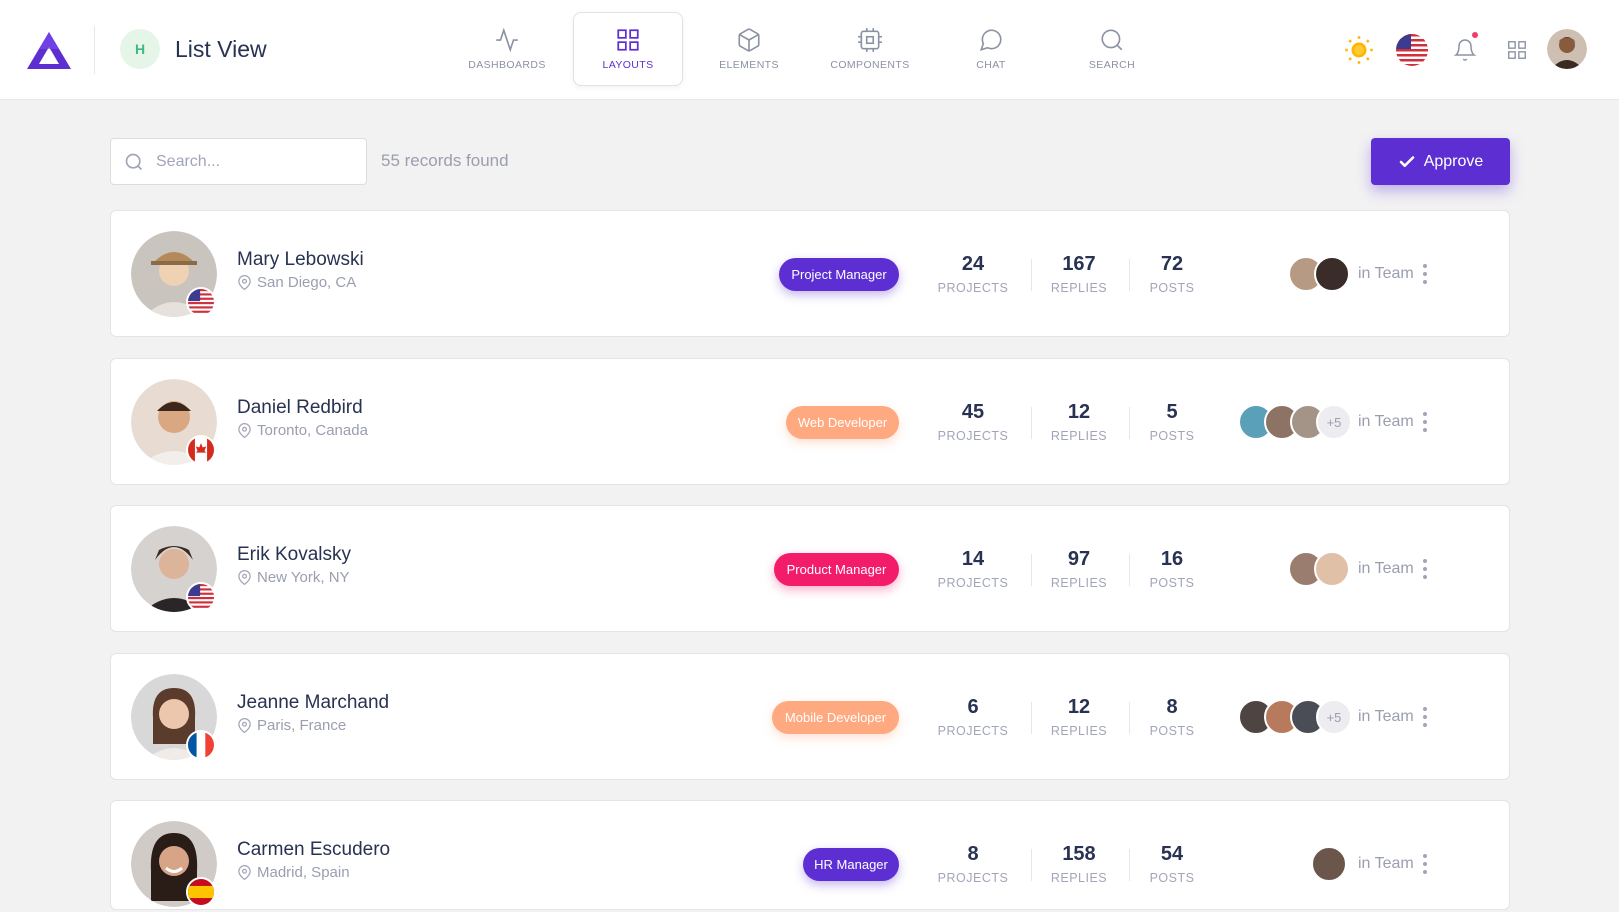 This screenshot has width=1619, height=912. I want to click on approve-button: Approve, so click(1440, 161).